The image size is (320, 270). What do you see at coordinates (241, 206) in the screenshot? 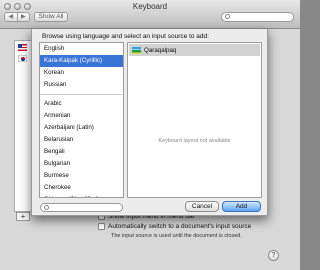
I see `add-button: Add` at bounding box center [241, 206].